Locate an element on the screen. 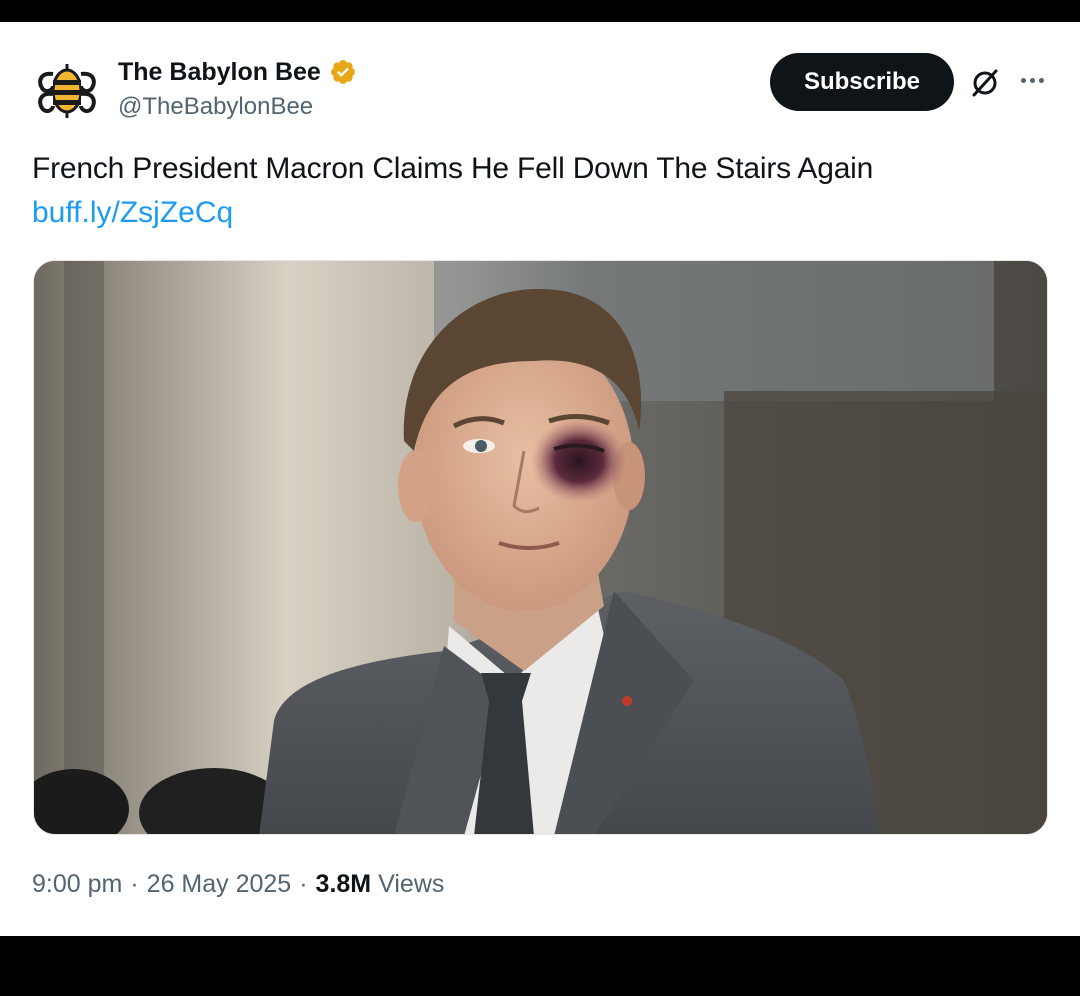  author-avatar-logo is located at coordinates (67, 89).